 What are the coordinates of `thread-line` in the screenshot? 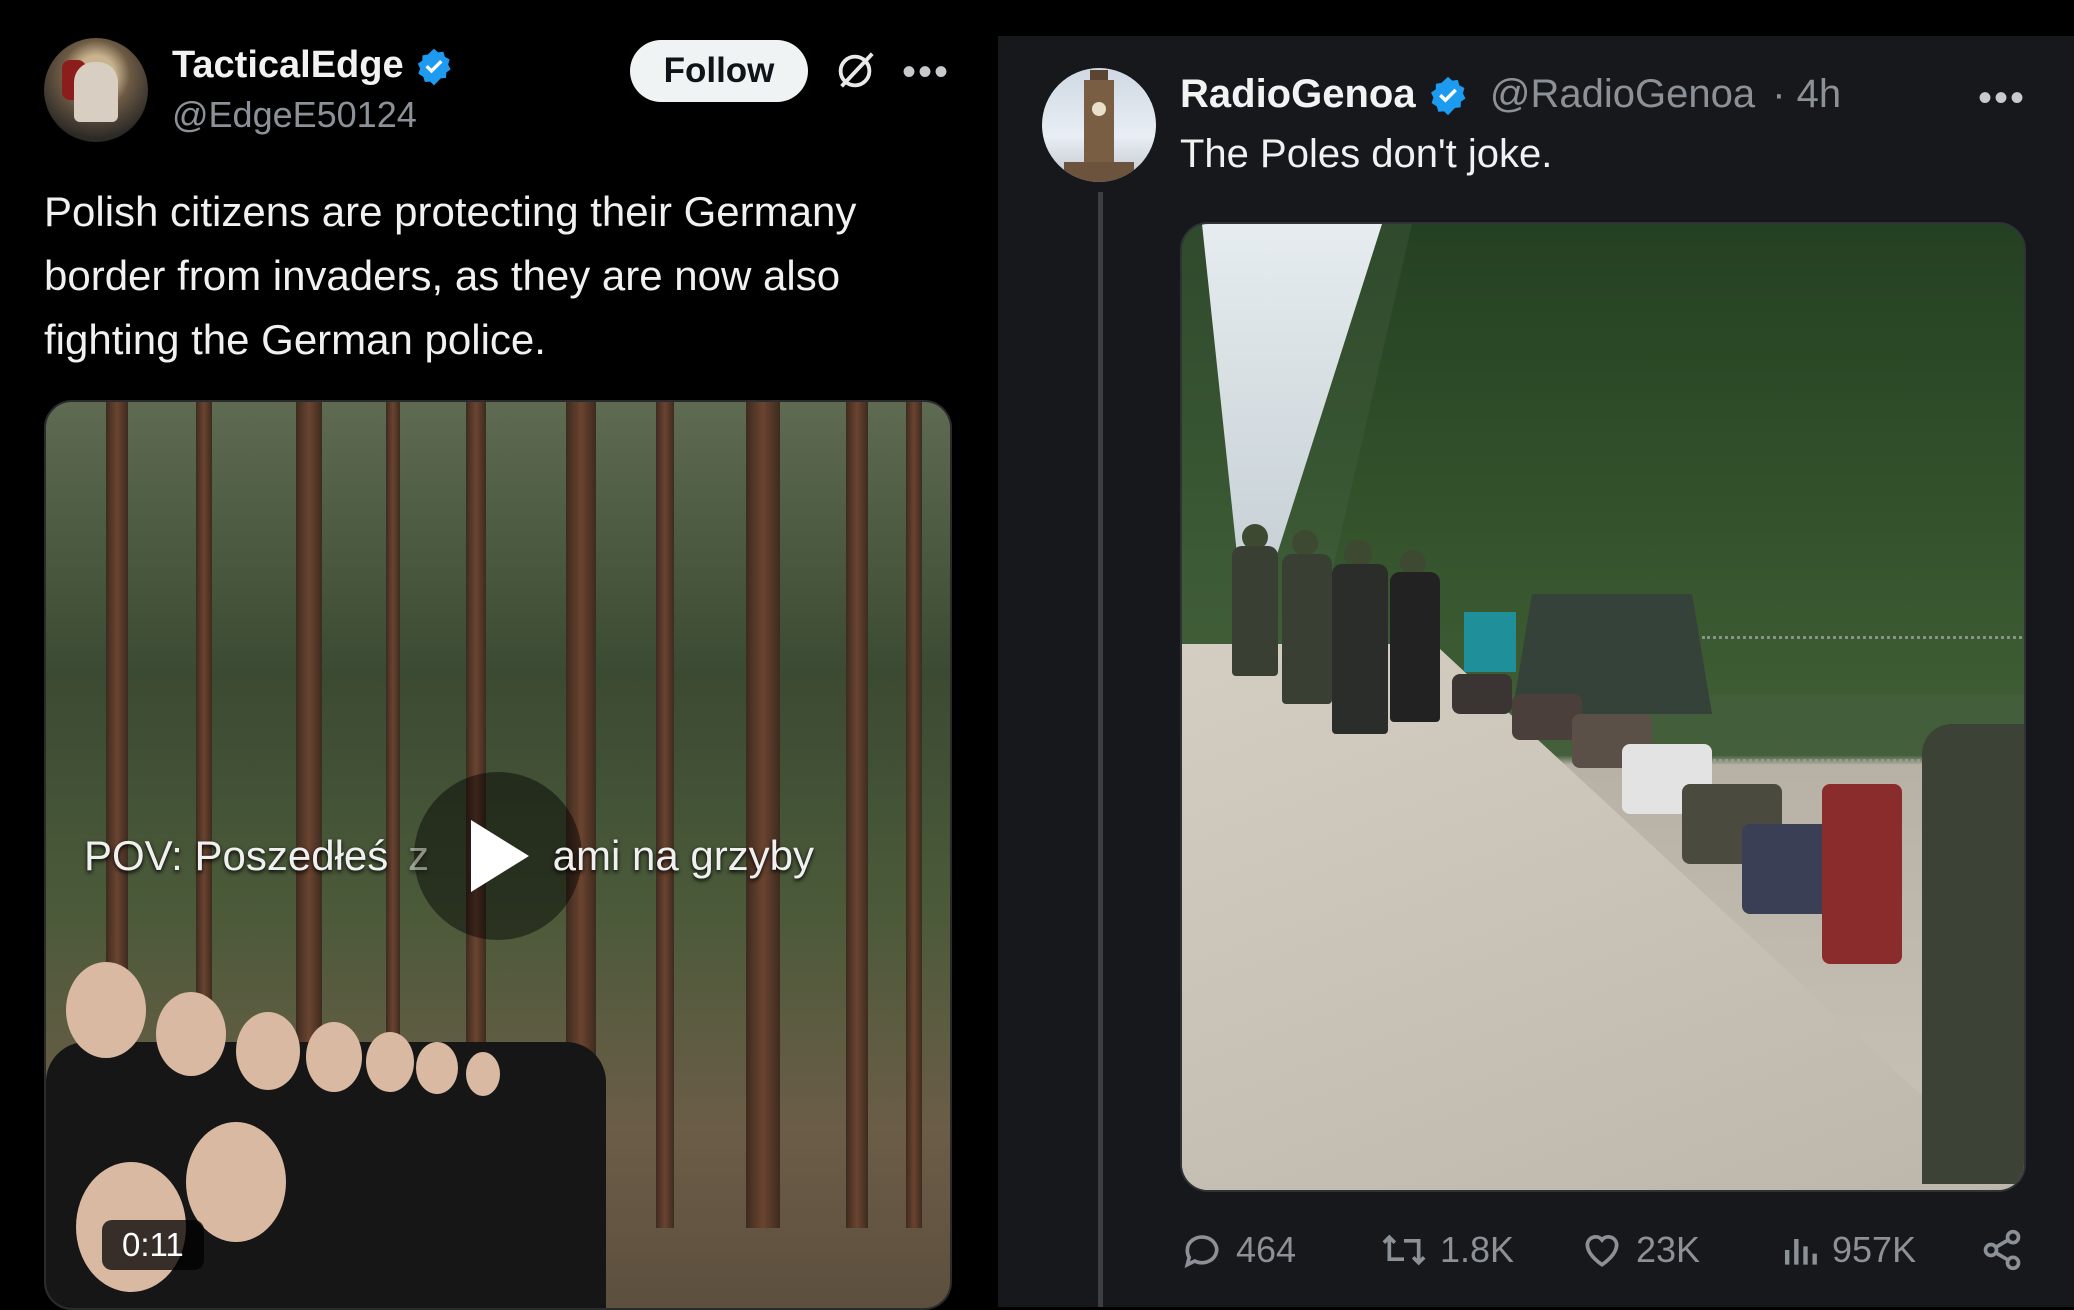 It's located at (1100, 749).